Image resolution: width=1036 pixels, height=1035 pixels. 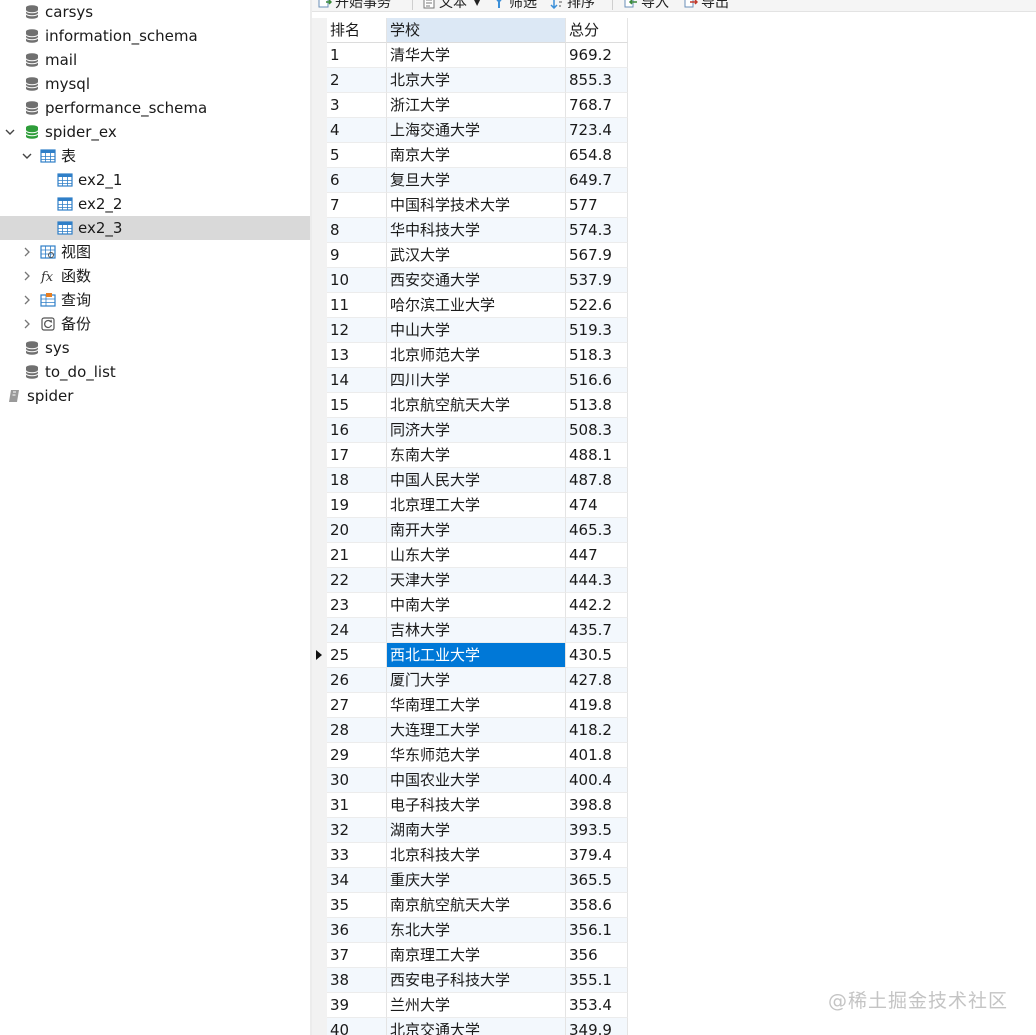 I want to click on tree-item-视图: 视图, so click(x=155, y=252).